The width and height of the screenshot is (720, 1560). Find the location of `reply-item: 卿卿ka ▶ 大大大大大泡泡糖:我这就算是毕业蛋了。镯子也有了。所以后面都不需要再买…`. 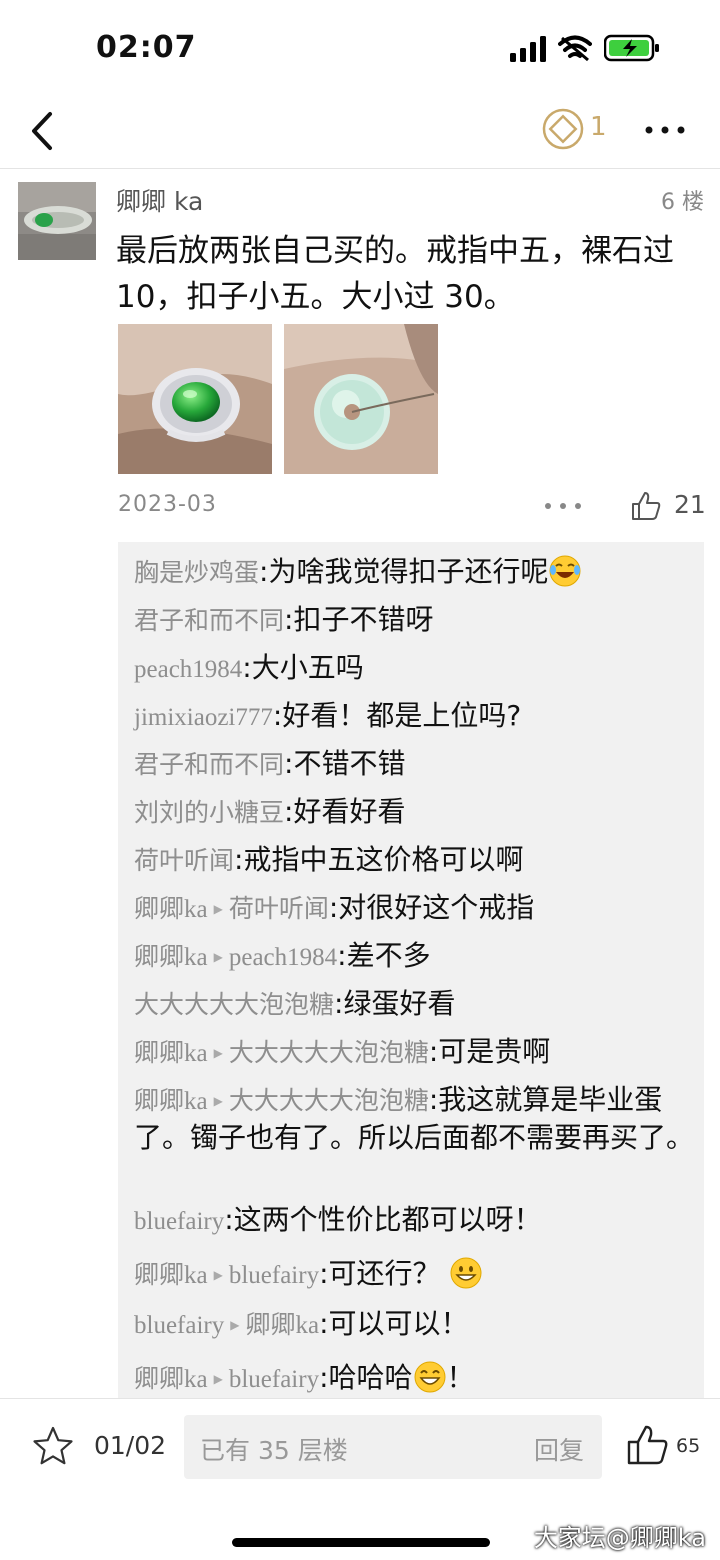

reply-item: 卿卿ka ▶ 大大大大大泡泡糖:我这就算是毕业蛋了。镯子也有了。所以后面都不需要再买… is located at coordinates (414, 1119).